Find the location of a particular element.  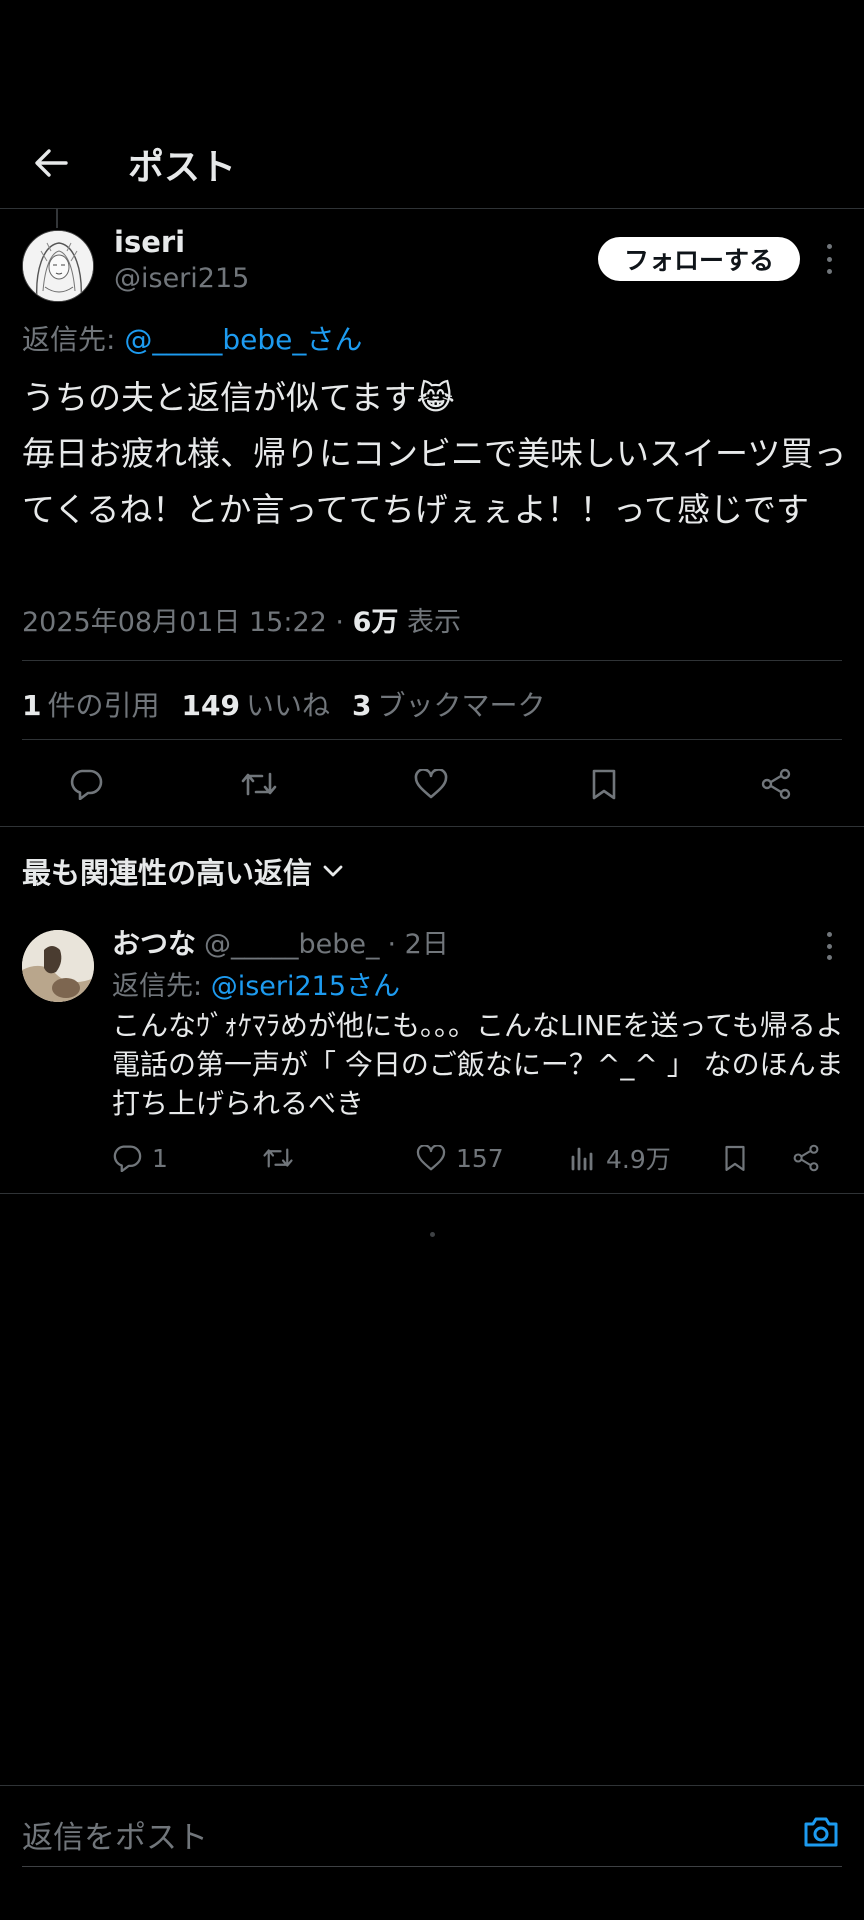

reply-repost-button is located at coordinates (278, 1158).